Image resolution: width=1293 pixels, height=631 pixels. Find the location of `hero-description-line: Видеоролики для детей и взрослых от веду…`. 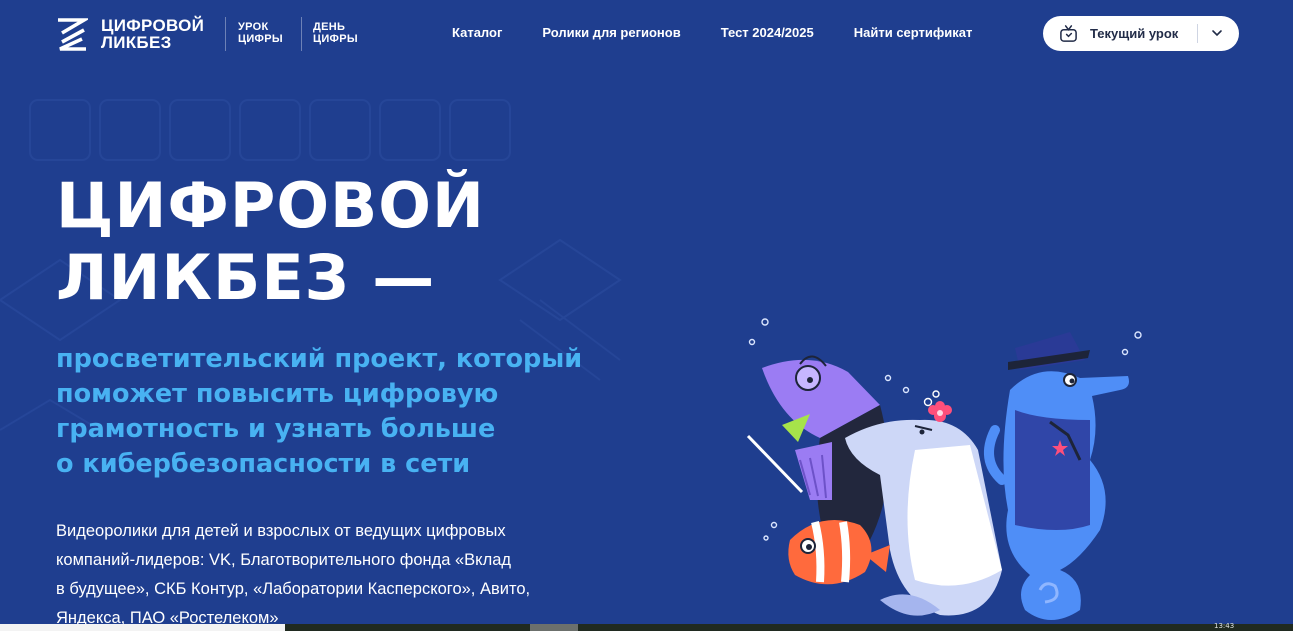

hero-description-line: Видеоролики для детей и взрослых от веду… is located at coordinates (281, 531).